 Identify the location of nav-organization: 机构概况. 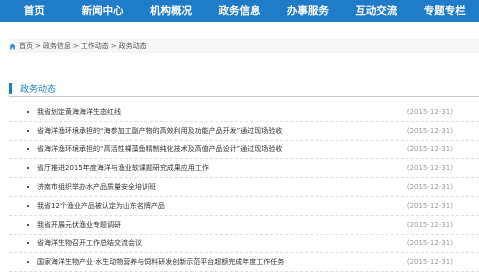
(171, 11).